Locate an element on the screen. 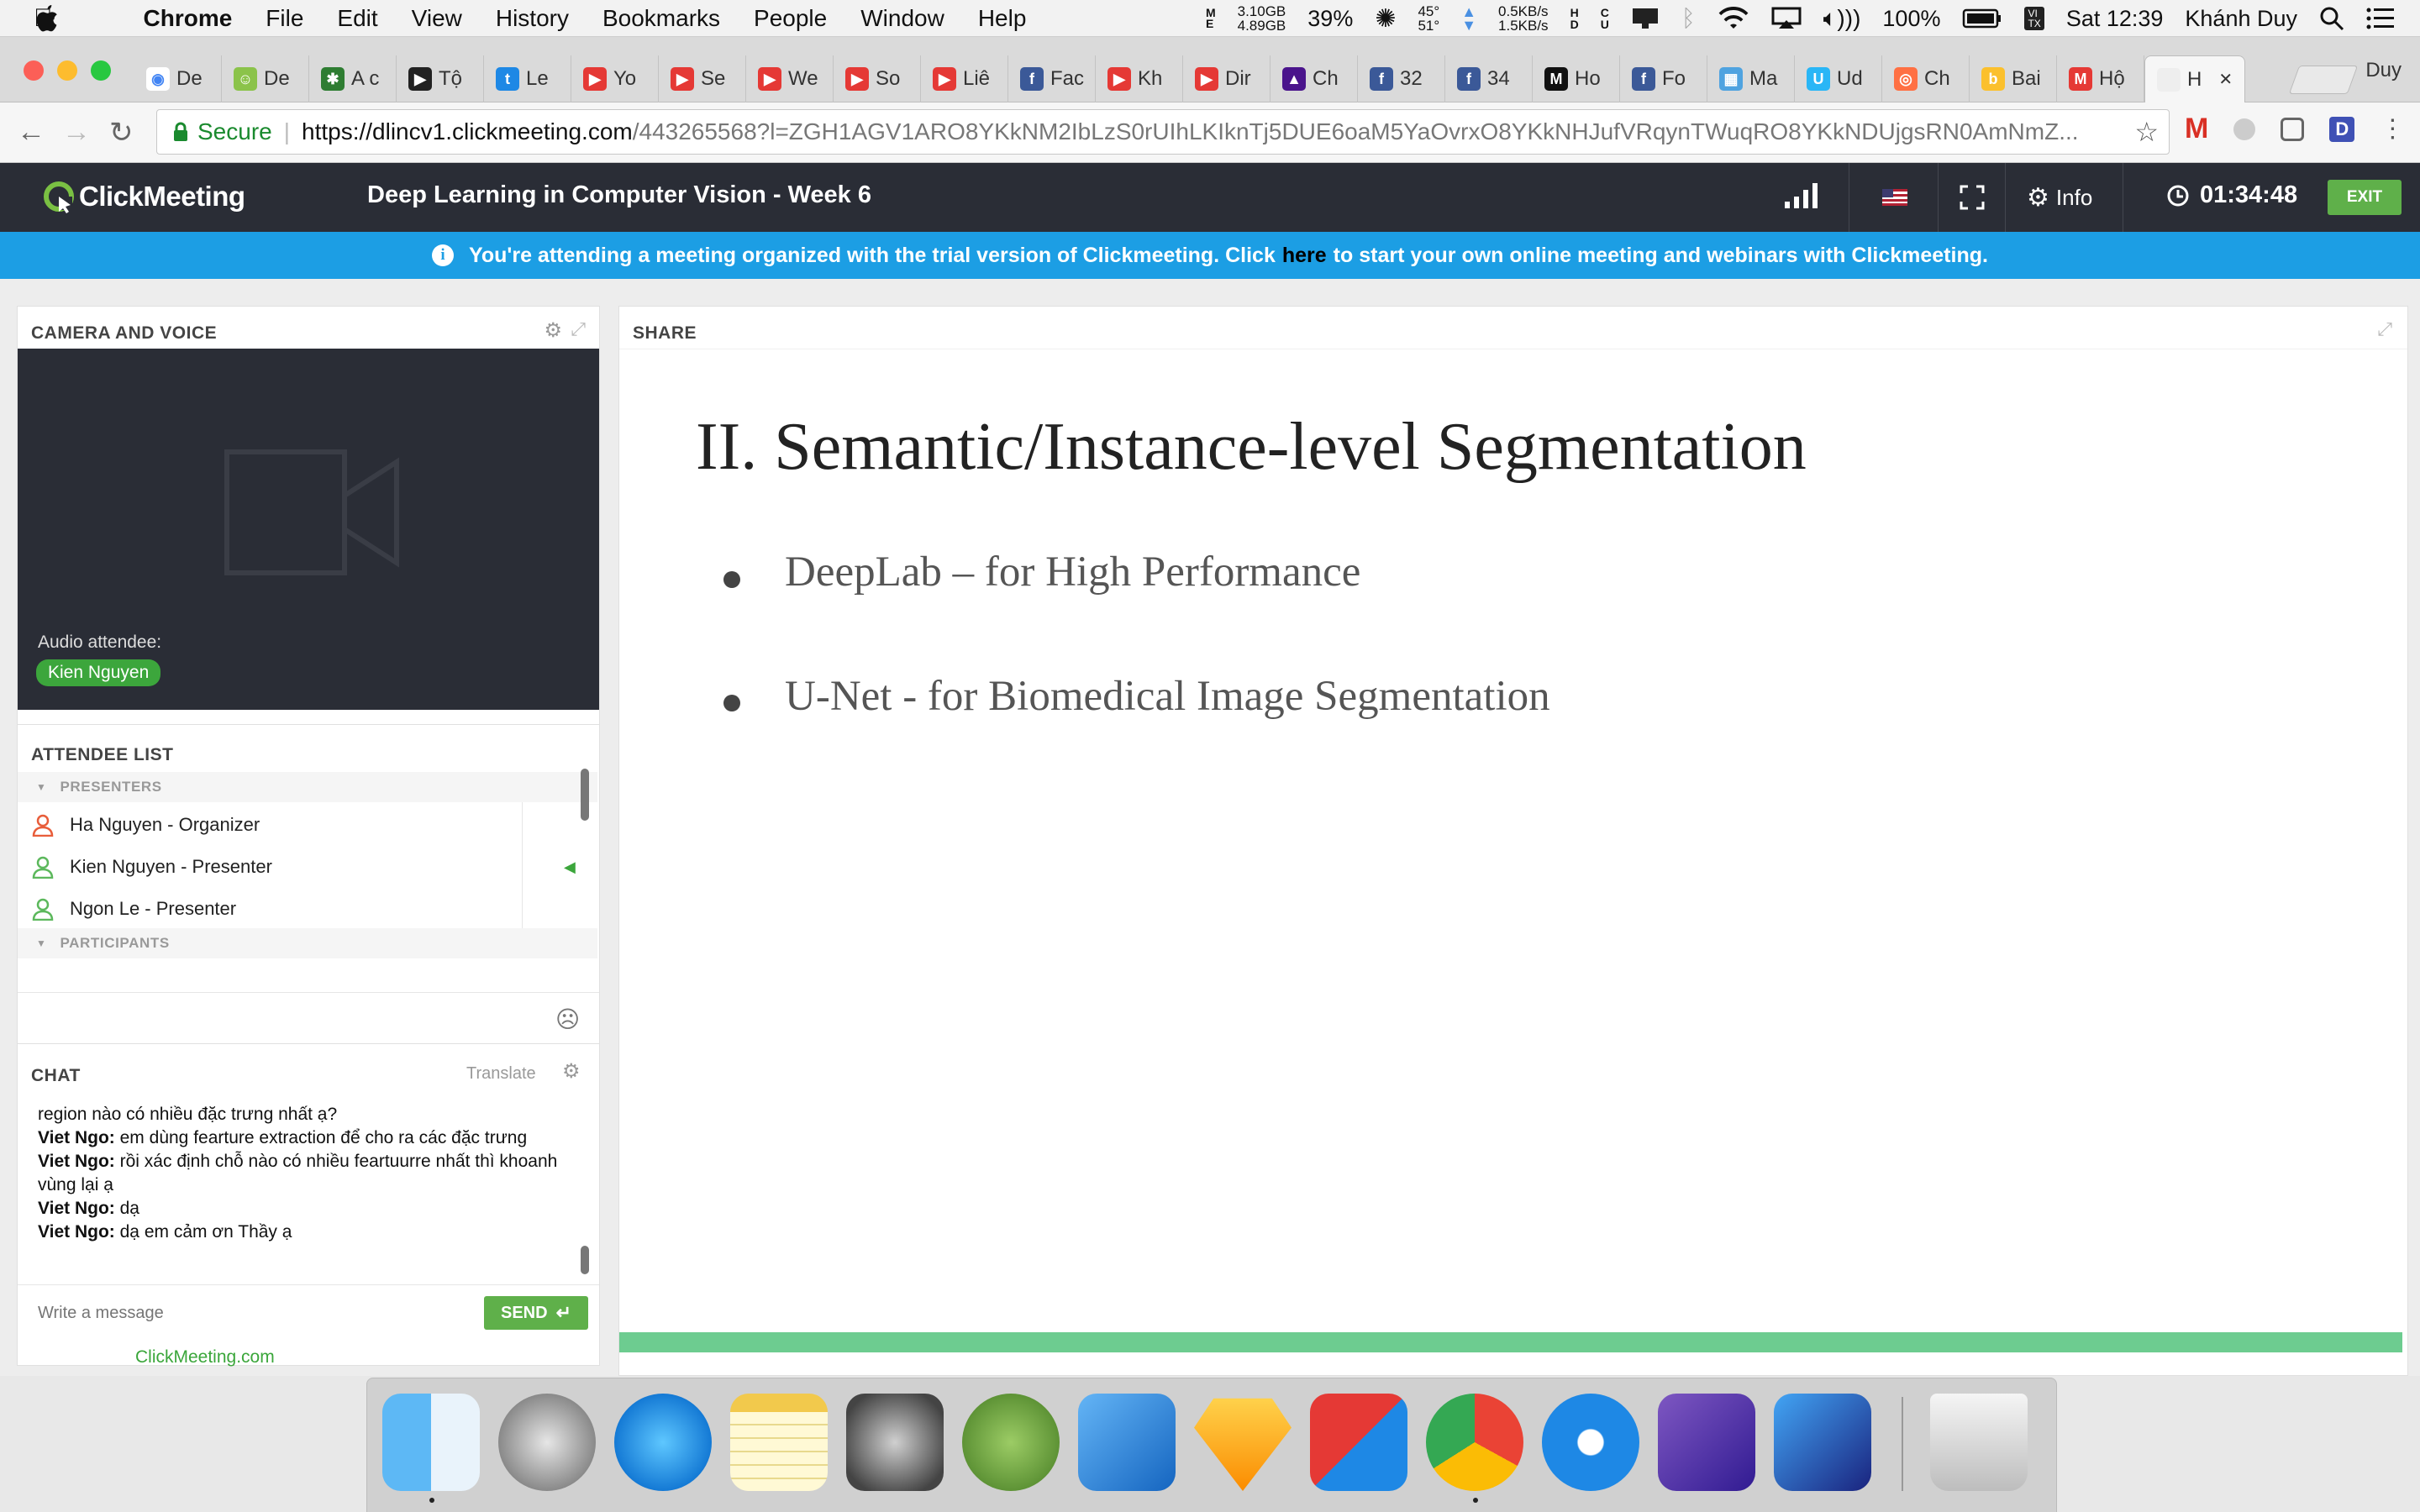 The height and width of the screenshot is (1512, 2420). keybase-icon is located at coordinates (1590, 1442).